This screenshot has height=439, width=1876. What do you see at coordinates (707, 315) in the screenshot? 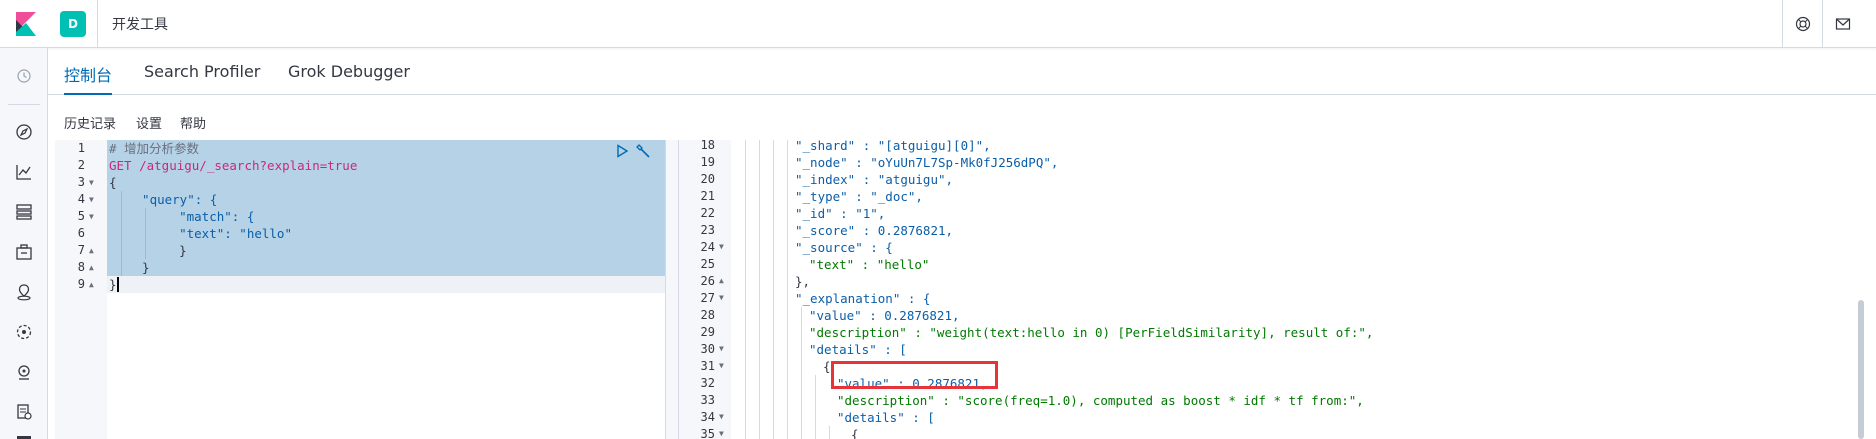
I see `line-number: 28` at bounding box center [707, 315].